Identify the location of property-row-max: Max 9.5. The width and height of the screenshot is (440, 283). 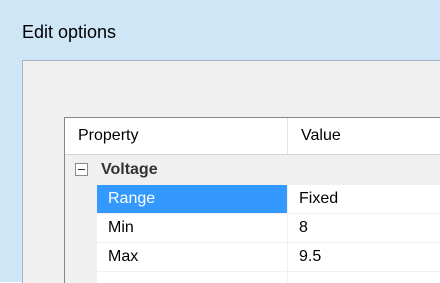
(252, 257).